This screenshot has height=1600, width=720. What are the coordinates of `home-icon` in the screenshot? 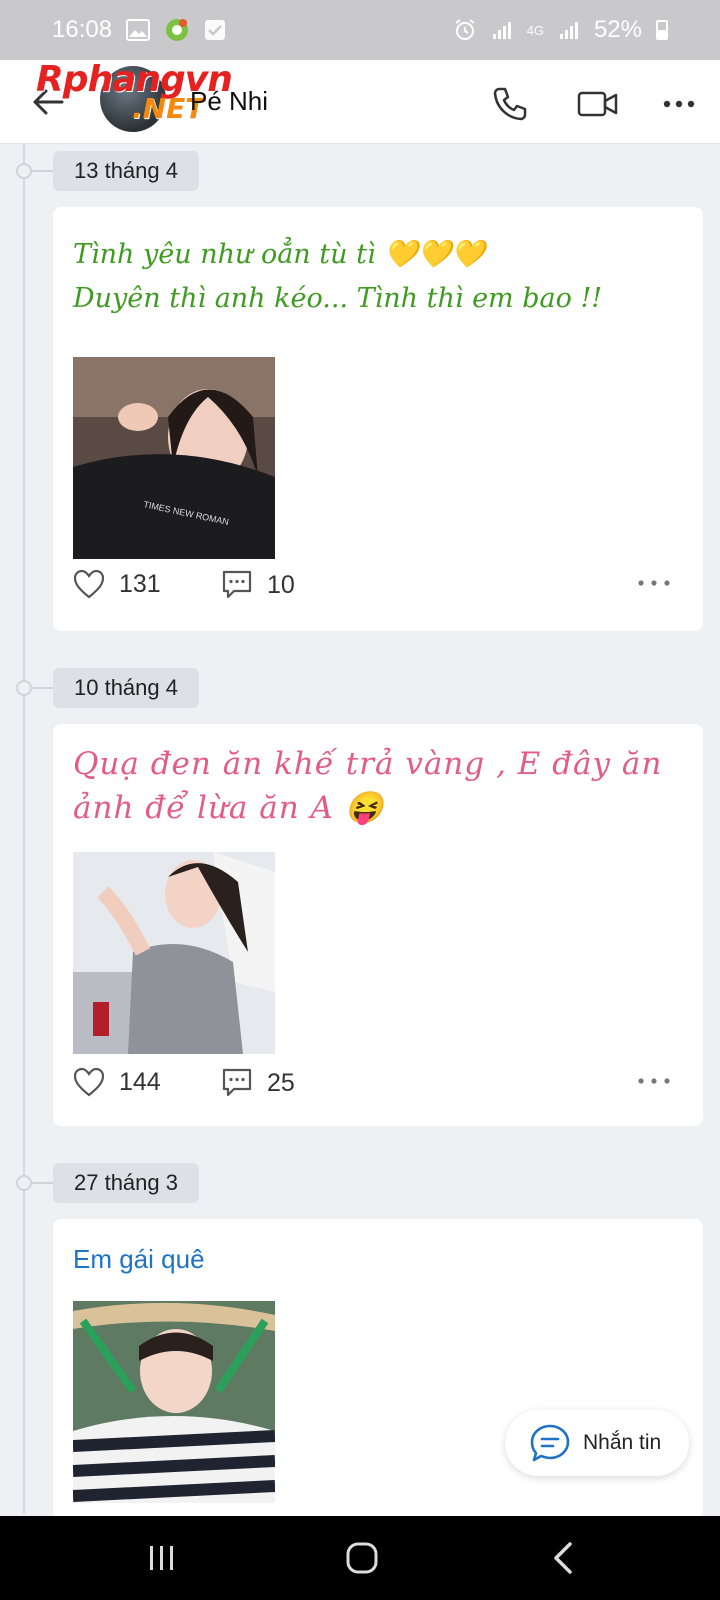 It's located at (362, 1558).